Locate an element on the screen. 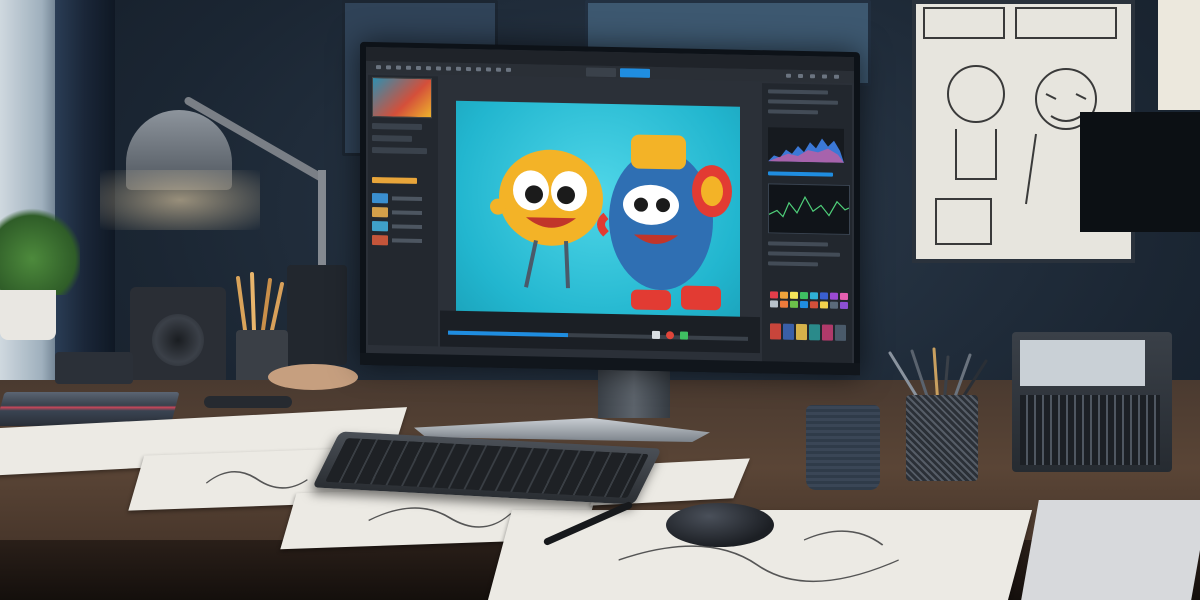  mouse is located at coordinates (720, 525).